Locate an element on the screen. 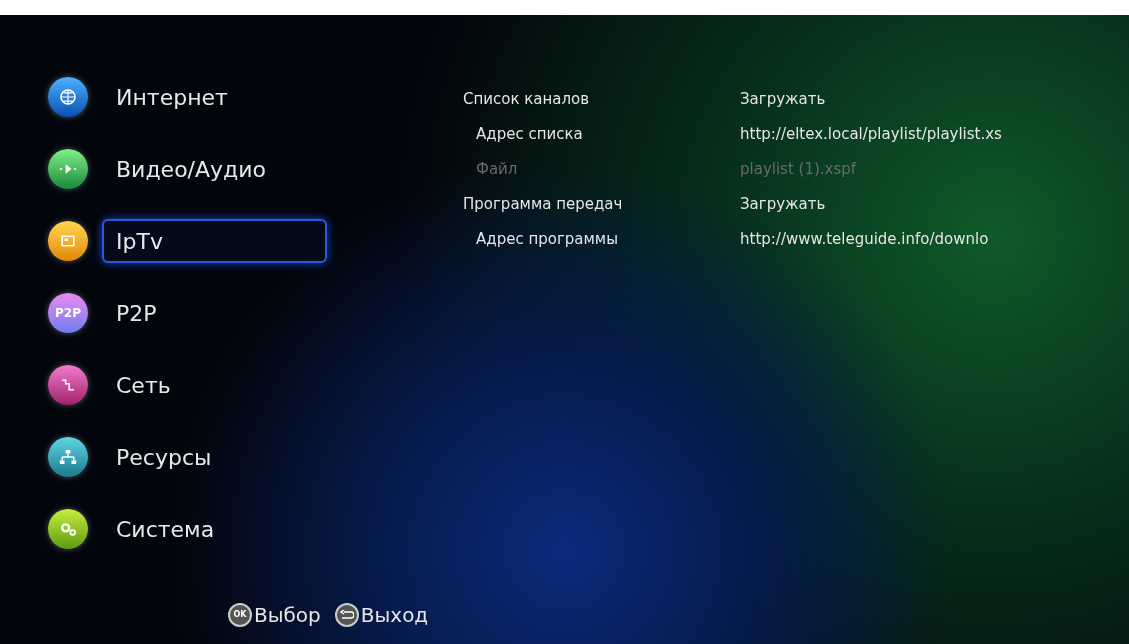 This screenshot has width=1129, height=644. setting-label: Список каналов is located at coordinates (527, 99).